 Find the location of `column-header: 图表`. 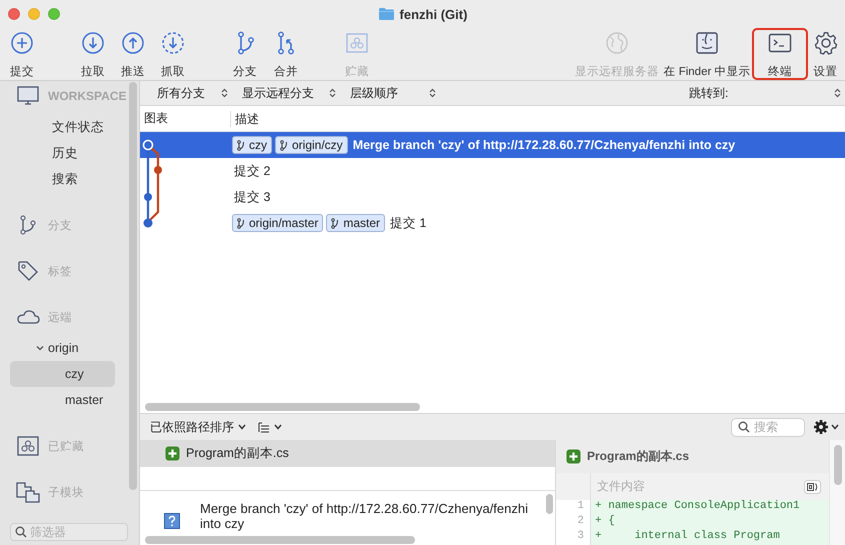

column-header: 图表 is located at coordinates (185, 118).